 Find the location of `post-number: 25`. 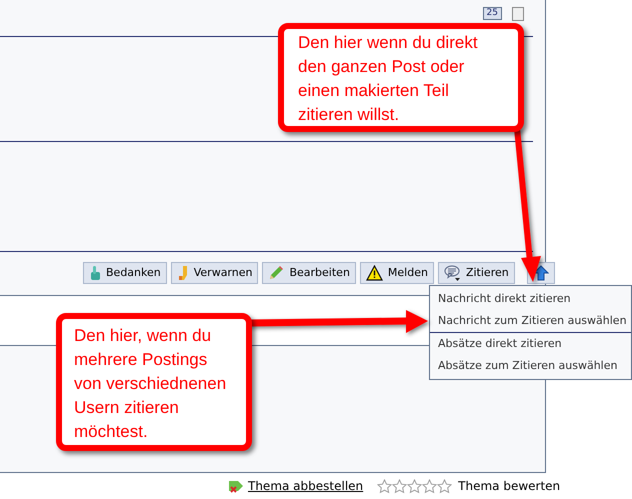

post-number: 25 is located at coordinates (492, 13).